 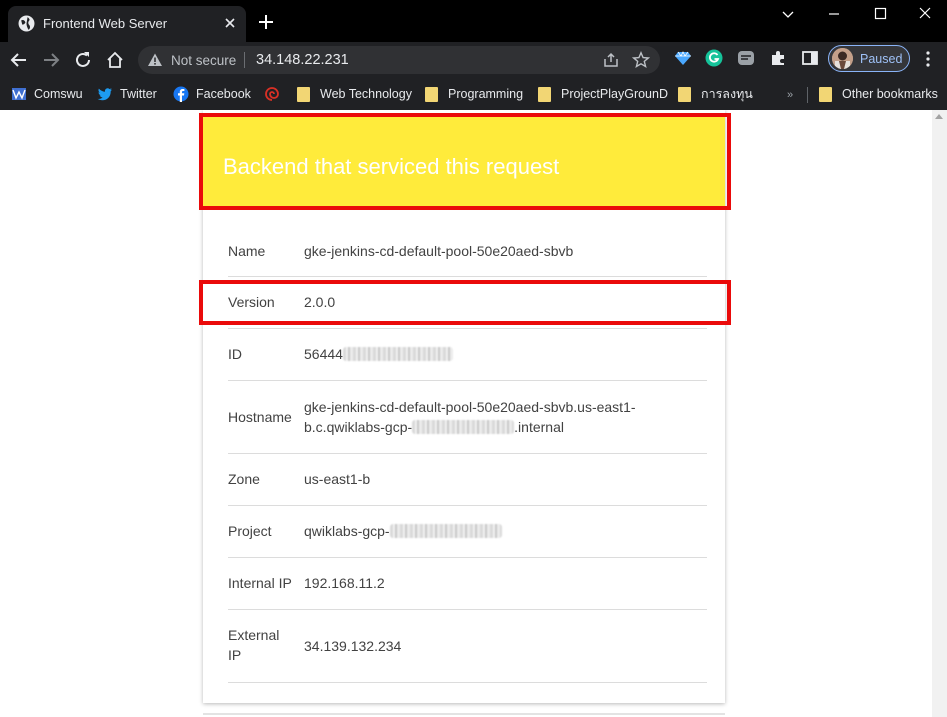 What do you see at coordinates (465, 161) in the screenshot?
I see `header-highlight-box` at bounding box center [465, 161].